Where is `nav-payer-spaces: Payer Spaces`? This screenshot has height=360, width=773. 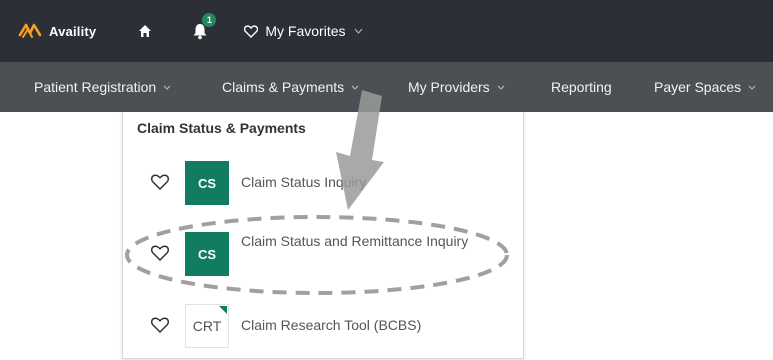 nav-payer-spaces: Payer Spaces is located at coordinates (705, 87).